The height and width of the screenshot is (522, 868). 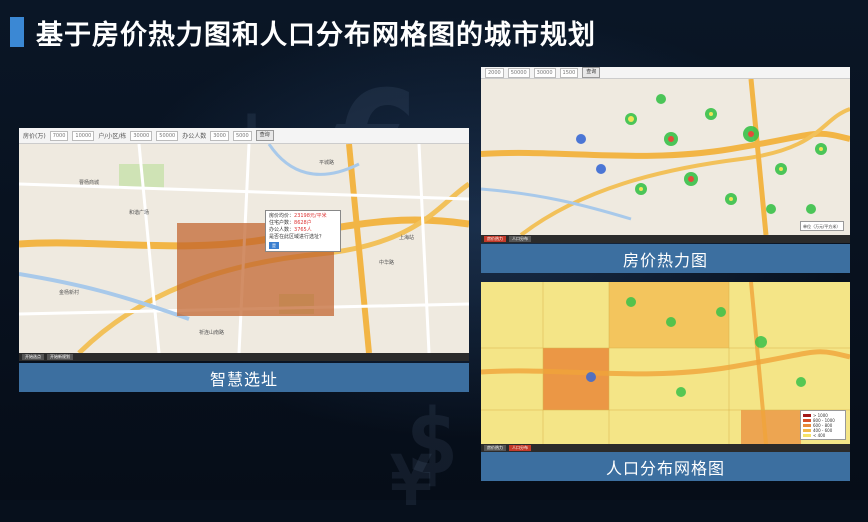 I want to click on title-accent-bar, so click(x=17, y=32).